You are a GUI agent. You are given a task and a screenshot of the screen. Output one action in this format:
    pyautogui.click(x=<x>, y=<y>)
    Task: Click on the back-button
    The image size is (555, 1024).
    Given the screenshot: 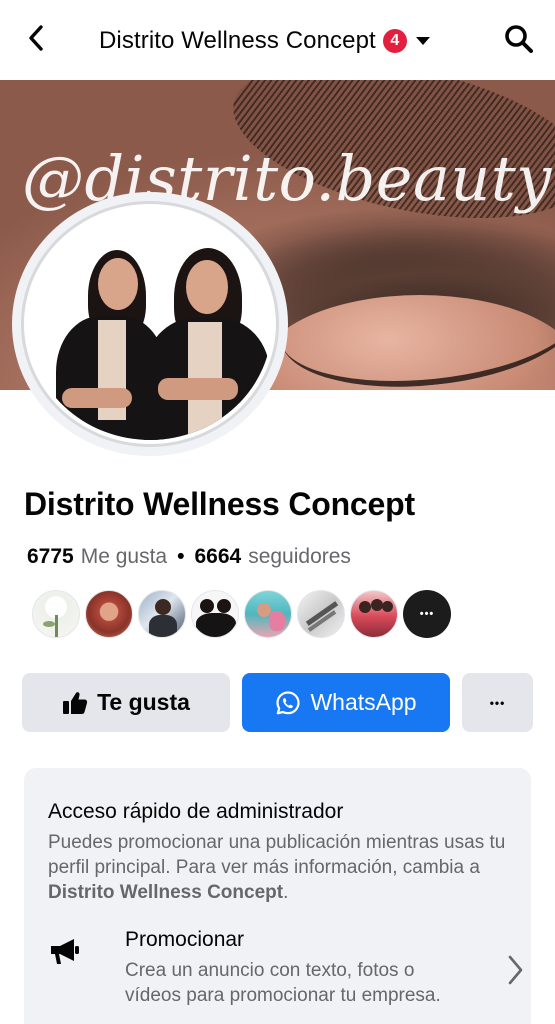 What is the action you would take?
    pyautogui.click(x=36, y=40)
    